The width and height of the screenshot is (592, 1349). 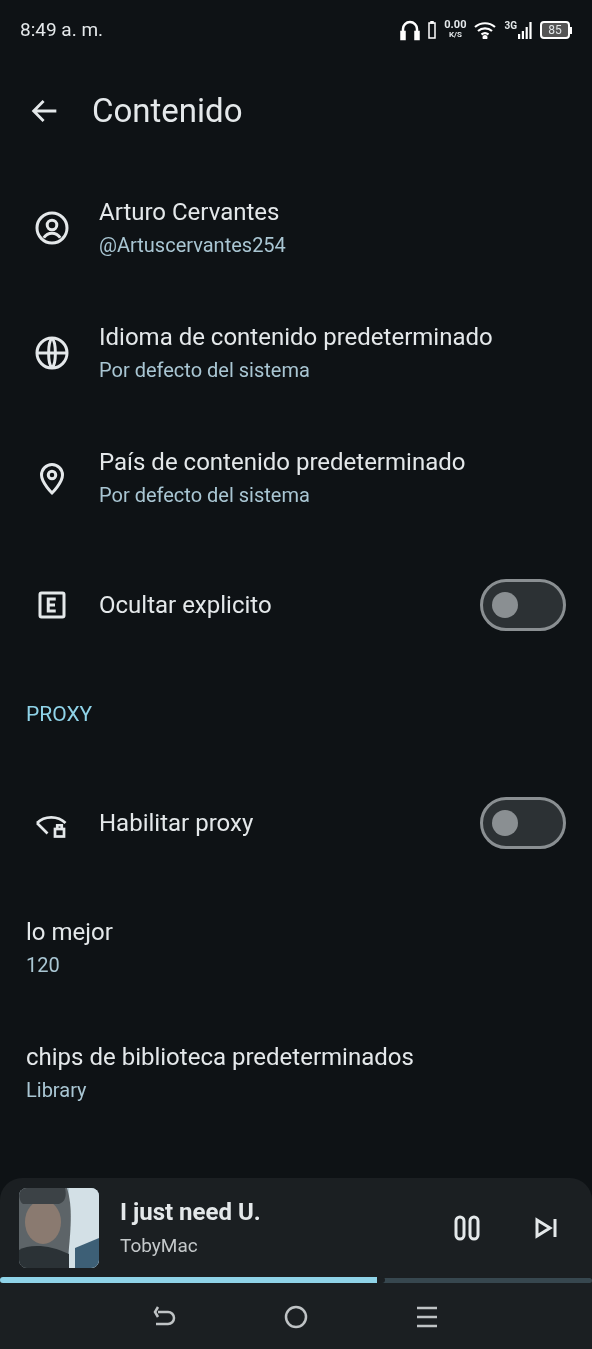 I want to click on setting-row: Habilitar proxy, so click(x=296, y=822).